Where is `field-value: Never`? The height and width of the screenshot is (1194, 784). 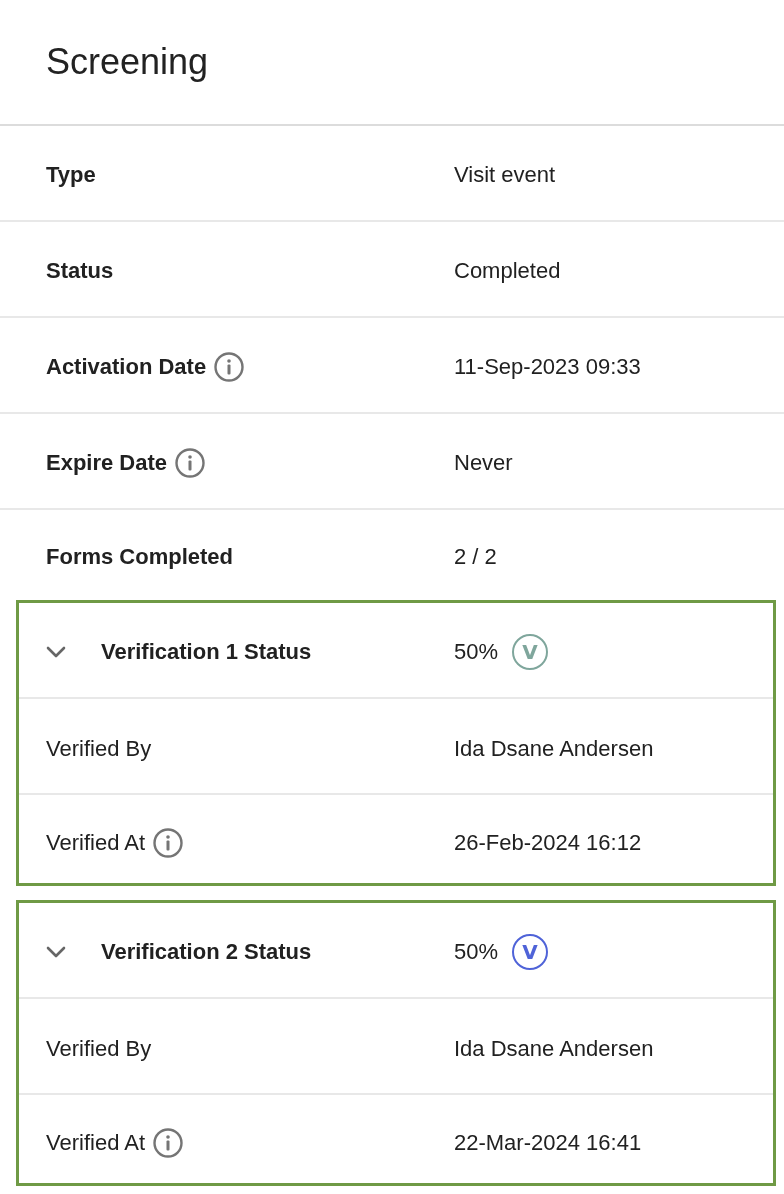 field-value: Never is located at coordinates (483, 463).